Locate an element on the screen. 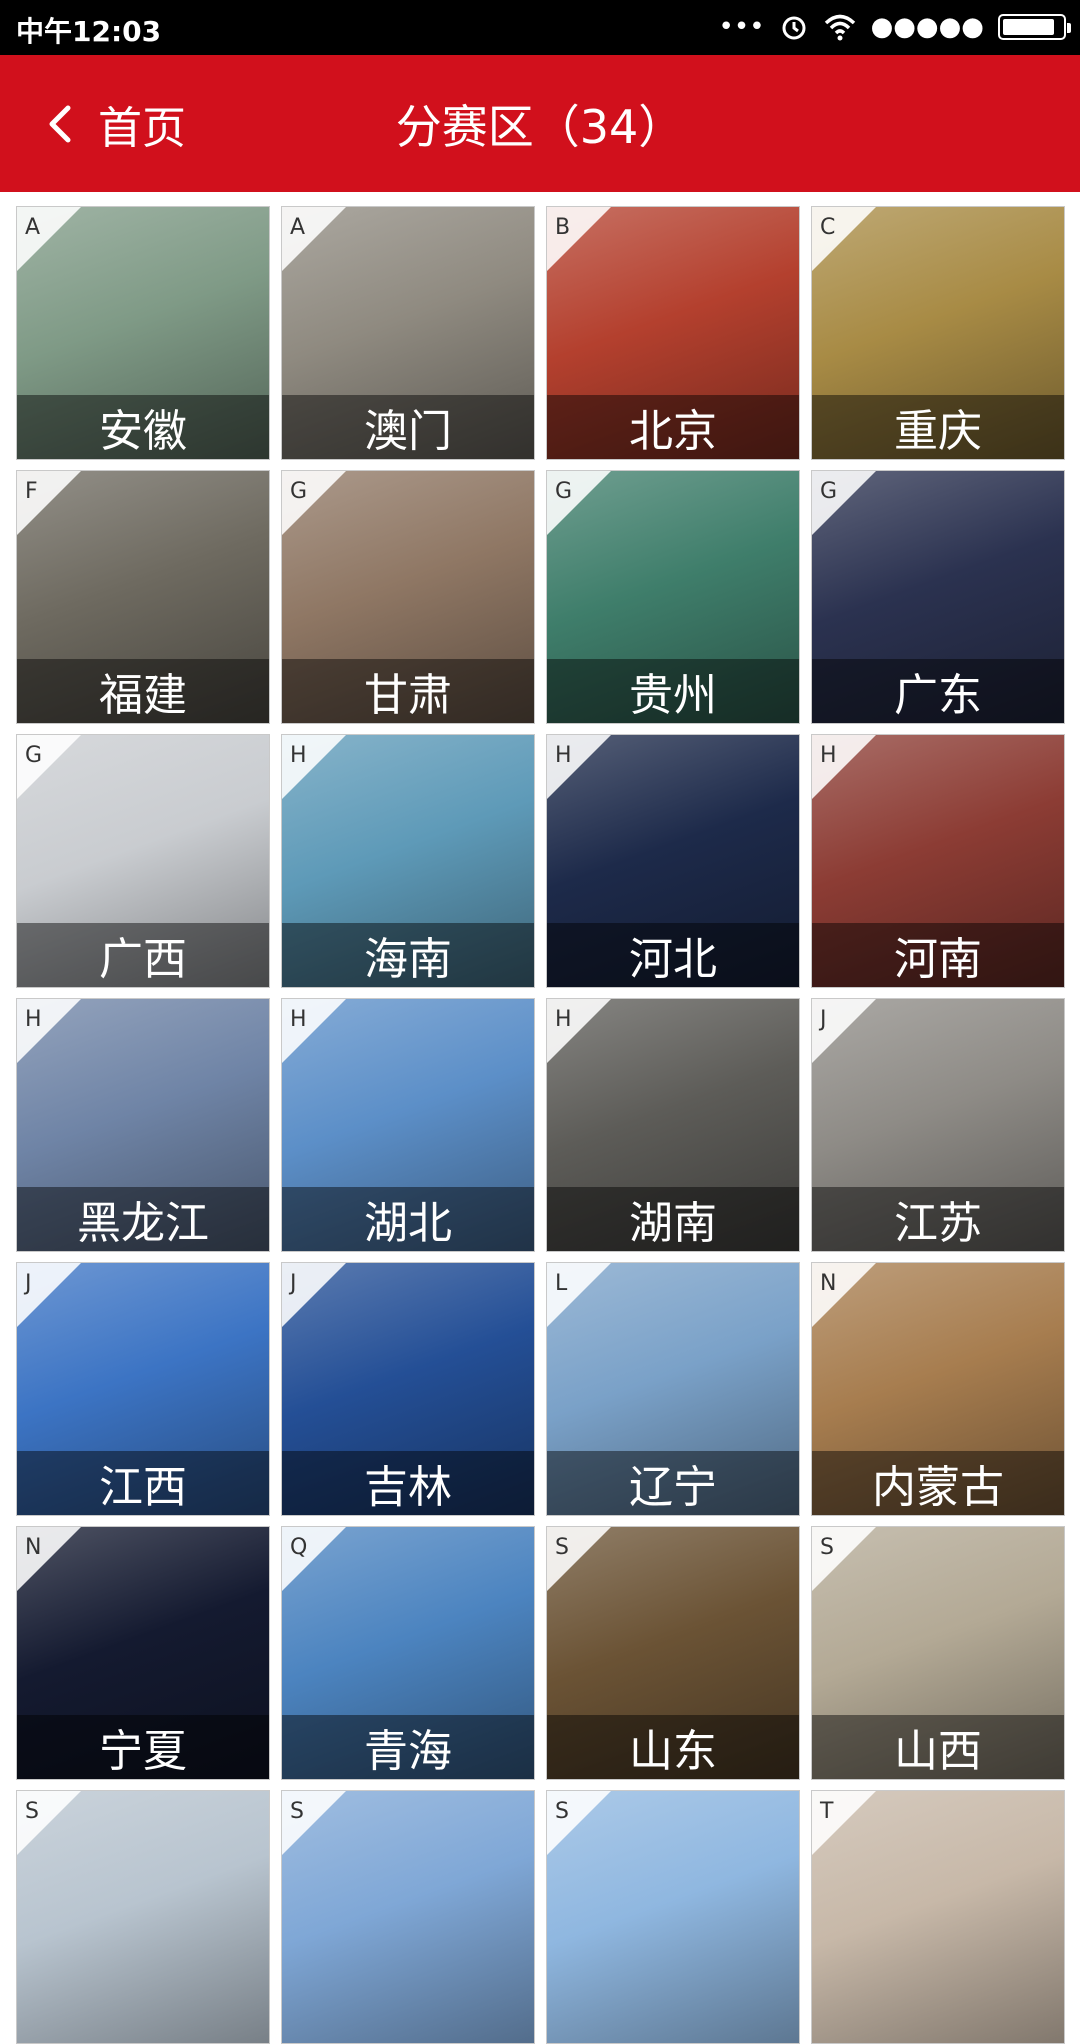 This screenshot has width=1080, height=2044. region-name: 宁夏 is located at coordinates (143, 1747).